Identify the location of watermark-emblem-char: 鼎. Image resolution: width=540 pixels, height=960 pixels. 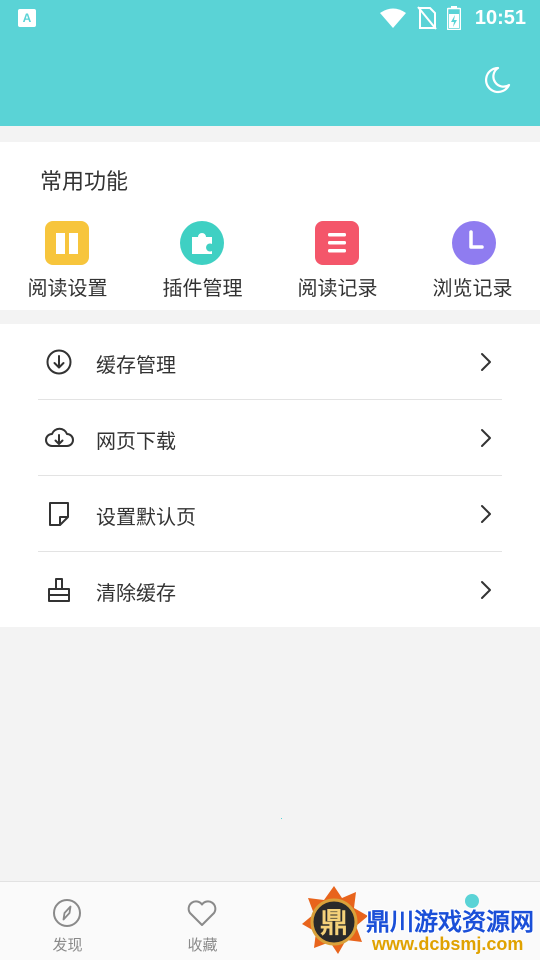
(334, 922).